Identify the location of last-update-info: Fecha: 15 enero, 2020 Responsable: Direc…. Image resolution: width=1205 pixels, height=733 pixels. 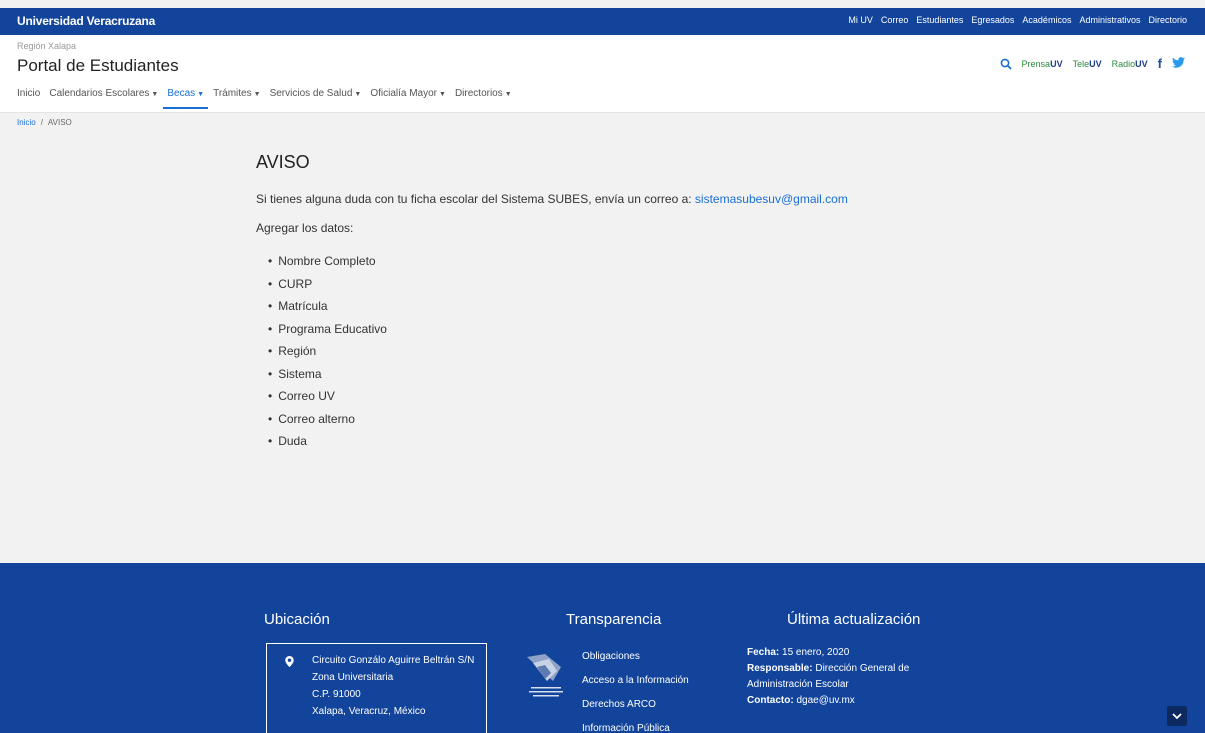
(837, 677).